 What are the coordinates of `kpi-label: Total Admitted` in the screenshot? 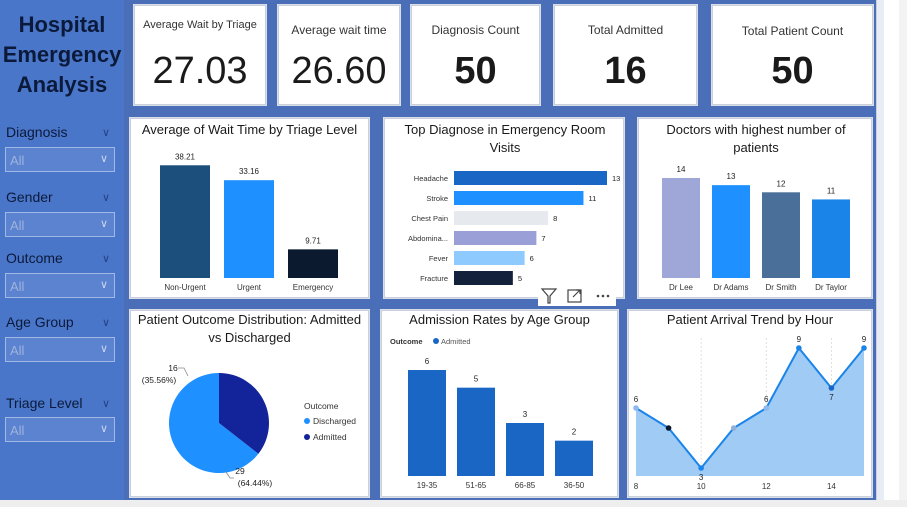 It's located at (625, 30).